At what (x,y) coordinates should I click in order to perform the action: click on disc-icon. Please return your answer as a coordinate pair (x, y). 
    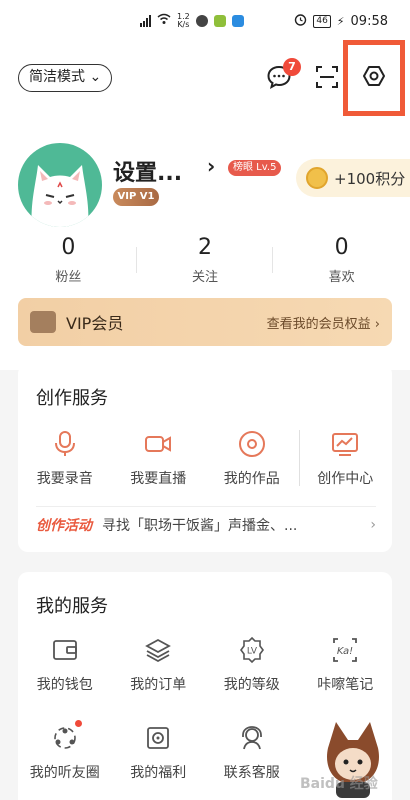
    Looking at the image, I should click on (252, 444).